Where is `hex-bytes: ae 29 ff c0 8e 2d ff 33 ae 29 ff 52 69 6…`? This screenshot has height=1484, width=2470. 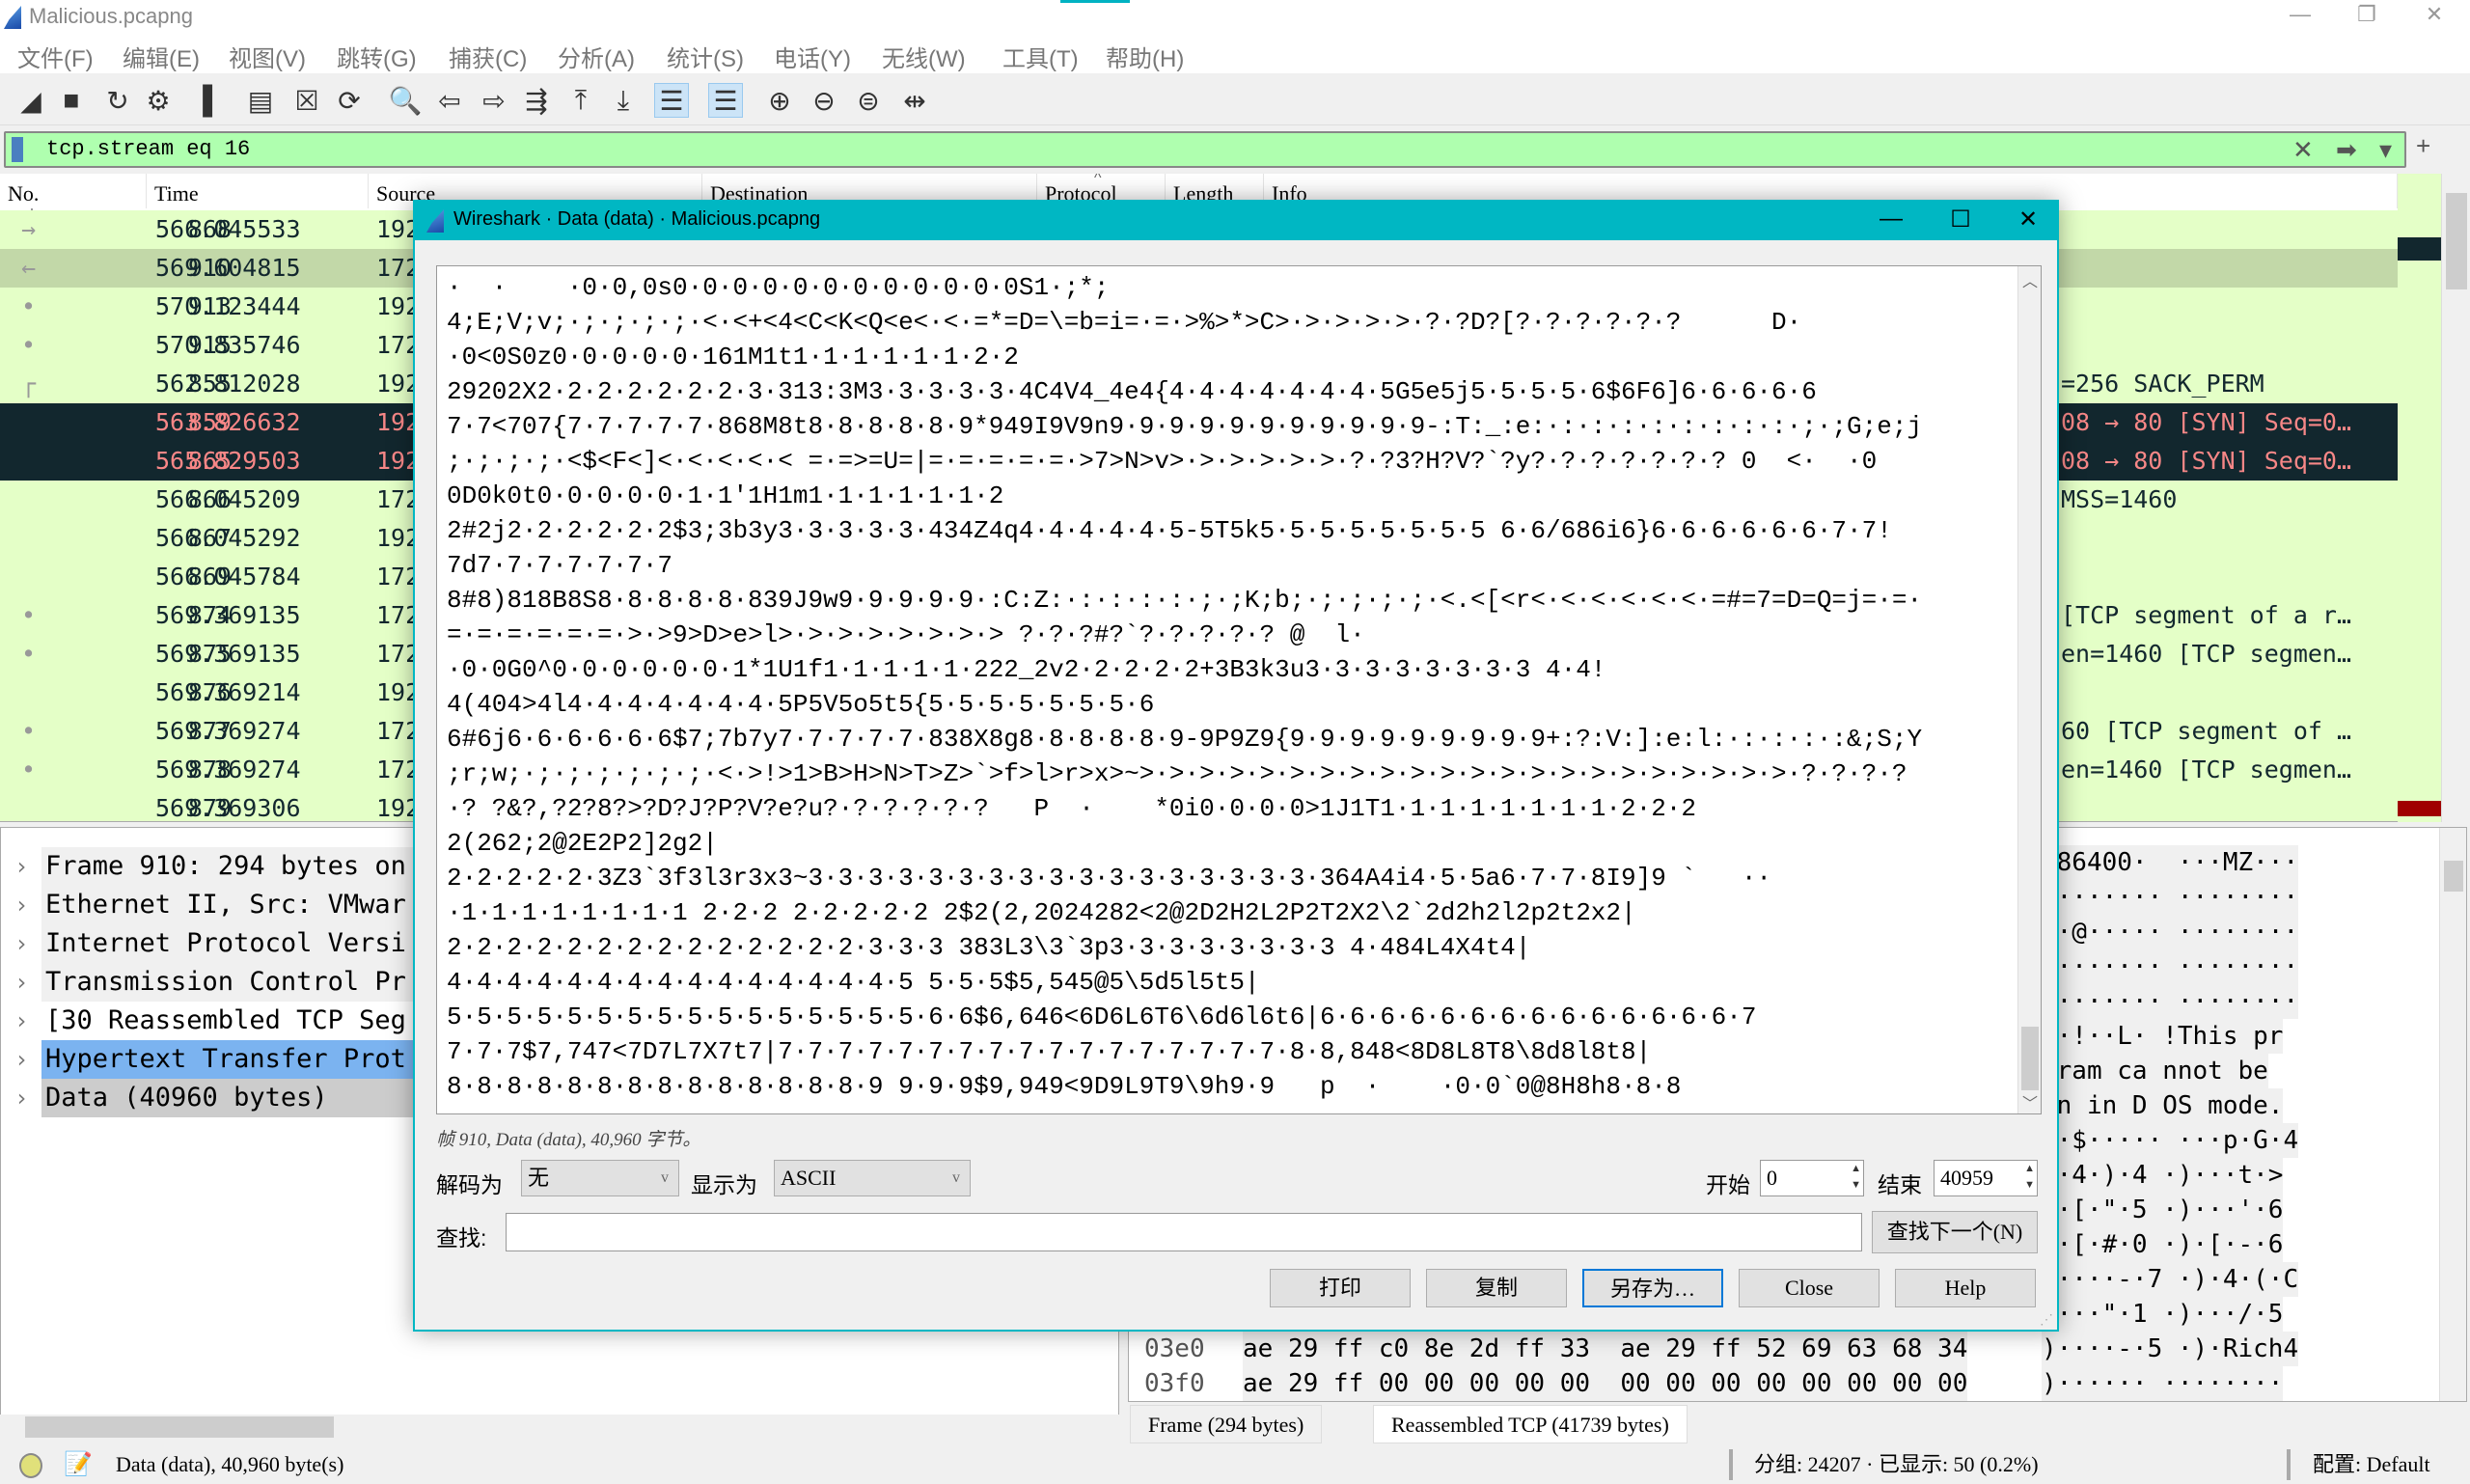 hex-bytes: ae 29 ff c0 8e 2d ff 33 ae 29 ff 52 69 6… is located at coordinates (1605, 1349).